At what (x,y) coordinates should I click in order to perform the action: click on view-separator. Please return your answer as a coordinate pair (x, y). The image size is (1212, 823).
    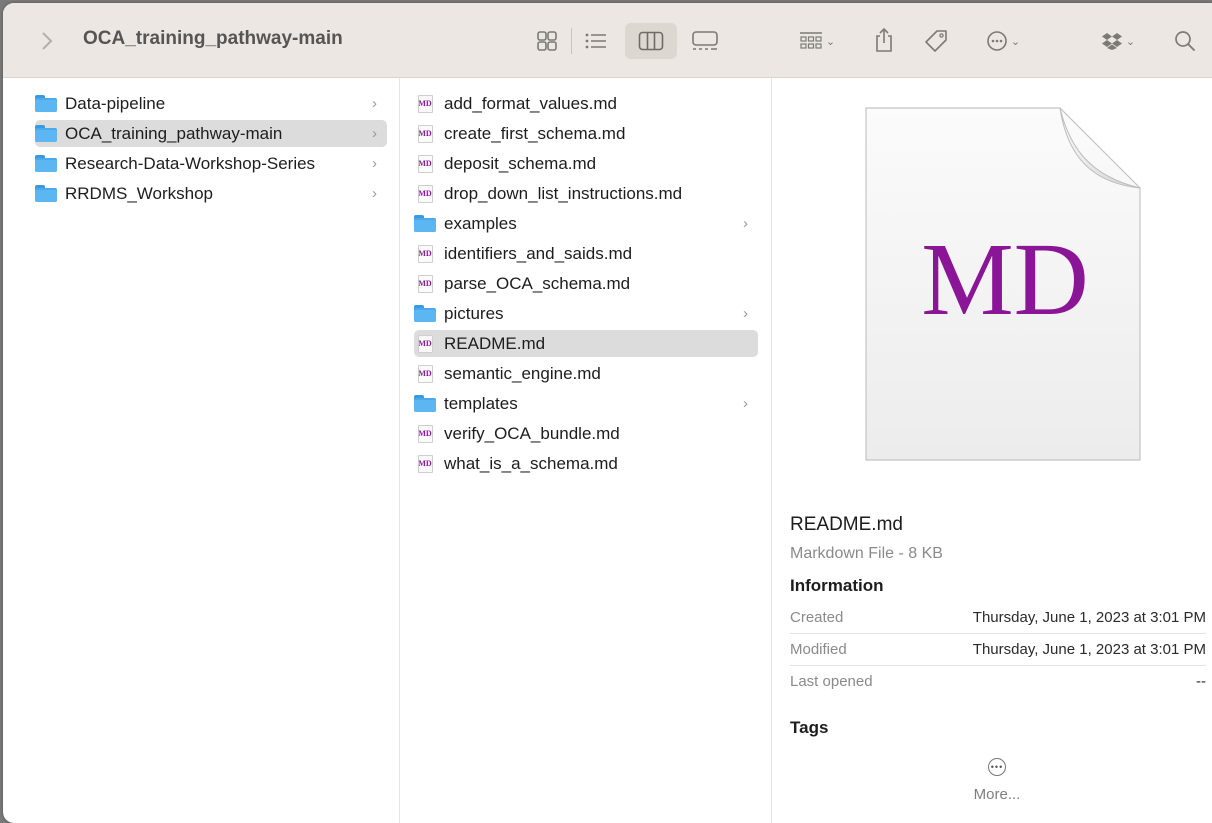
    Looking at the image, I should click on (571, 41).